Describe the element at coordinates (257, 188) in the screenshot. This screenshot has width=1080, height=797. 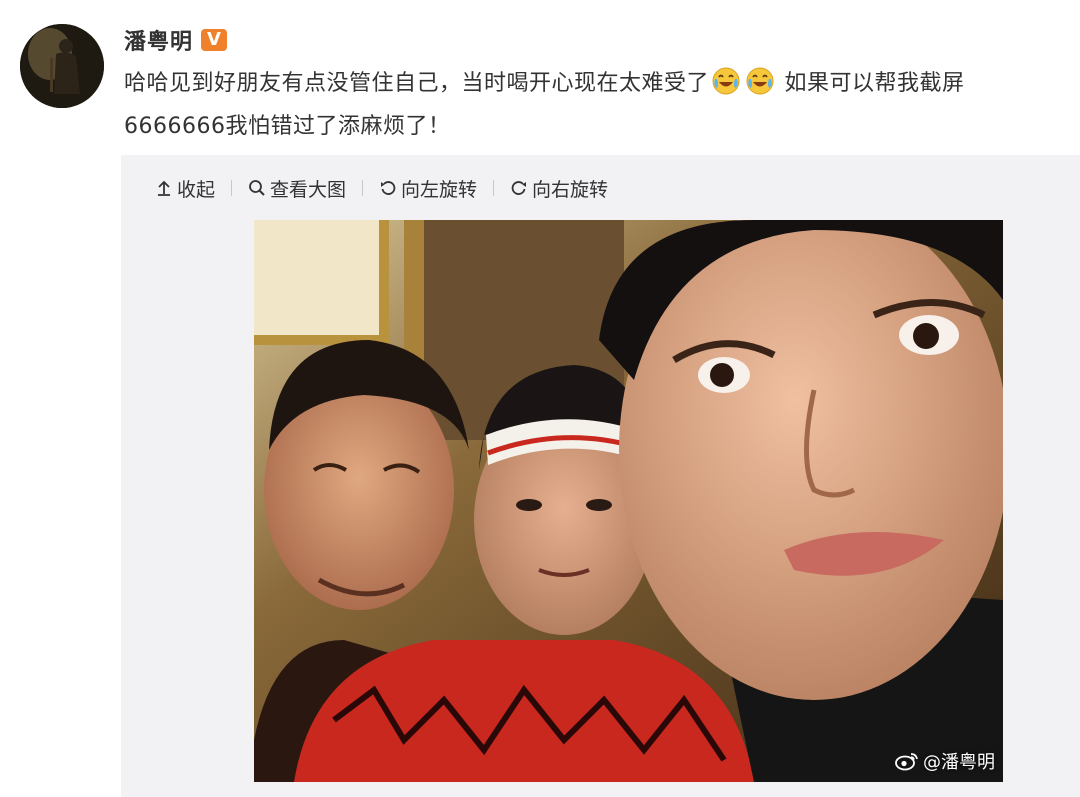
I see `search-icon` at that location.